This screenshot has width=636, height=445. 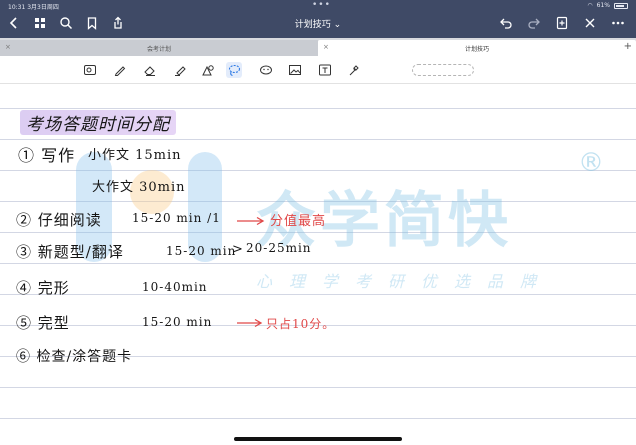 I want to click on image-icon, so click(x=295, y=70).